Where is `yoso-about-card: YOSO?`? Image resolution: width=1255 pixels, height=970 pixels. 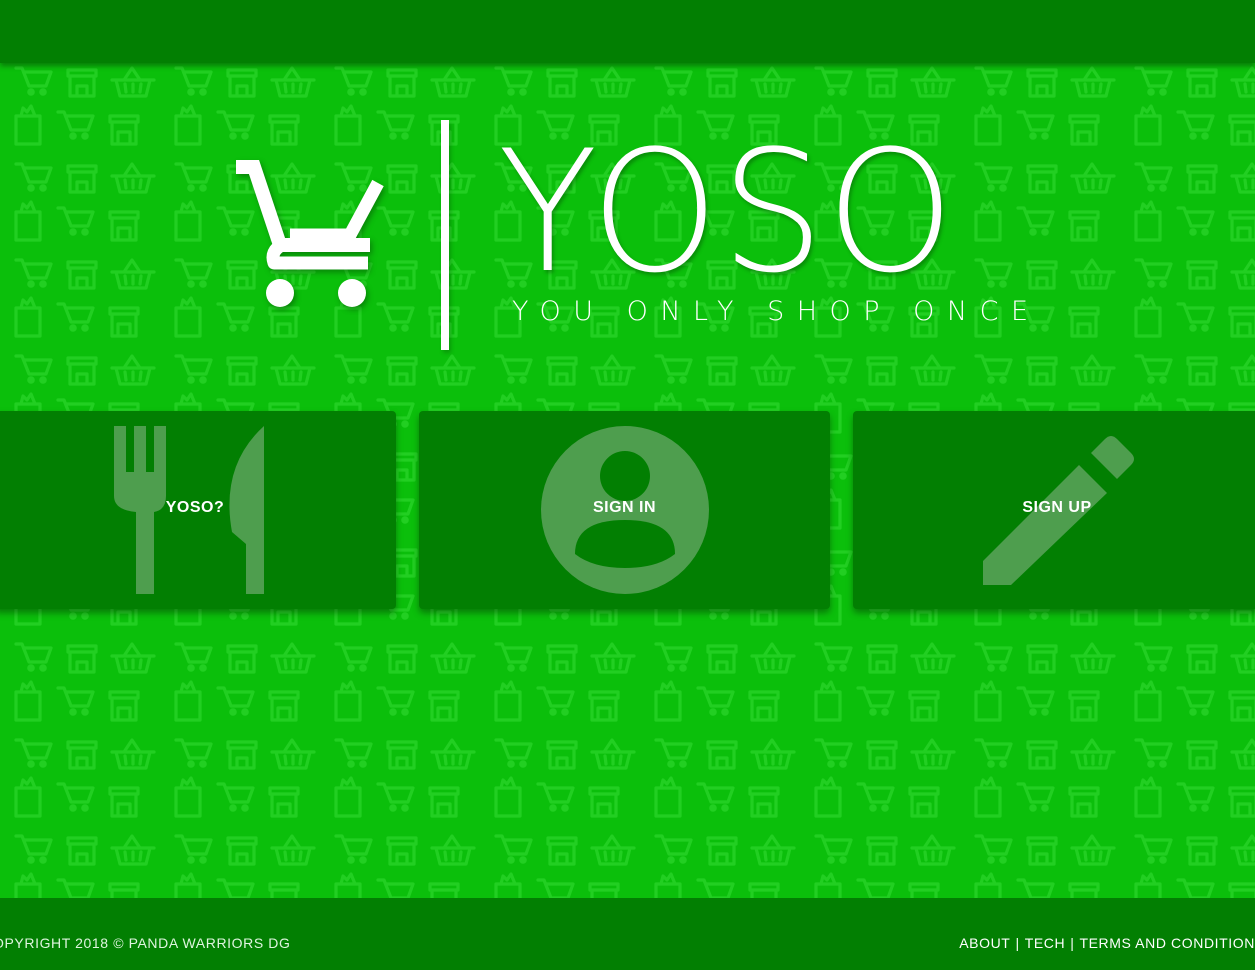 yoso-about-card: YOSO? is located at coordinates (198, 510).